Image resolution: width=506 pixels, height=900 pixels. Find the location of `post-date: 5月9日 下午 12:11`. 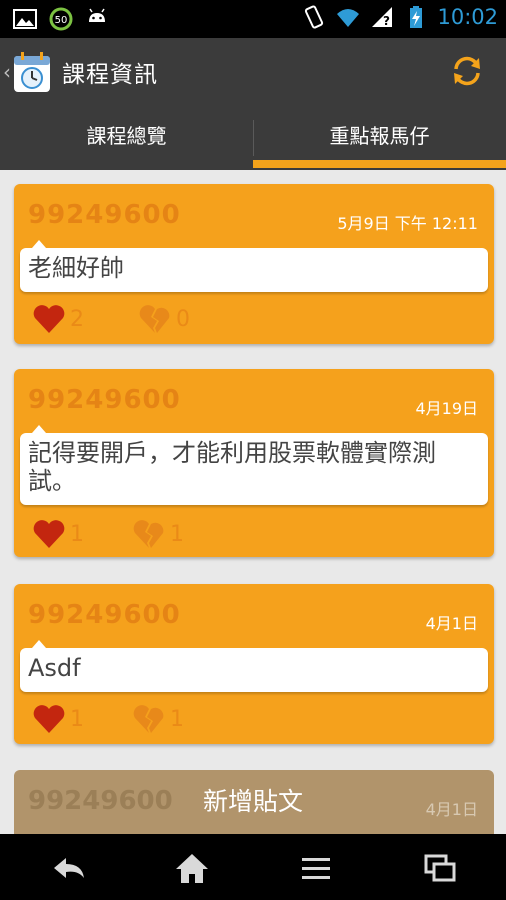

post-date: 5月9日 下午 12:11 is located at coordinates (407, 223).